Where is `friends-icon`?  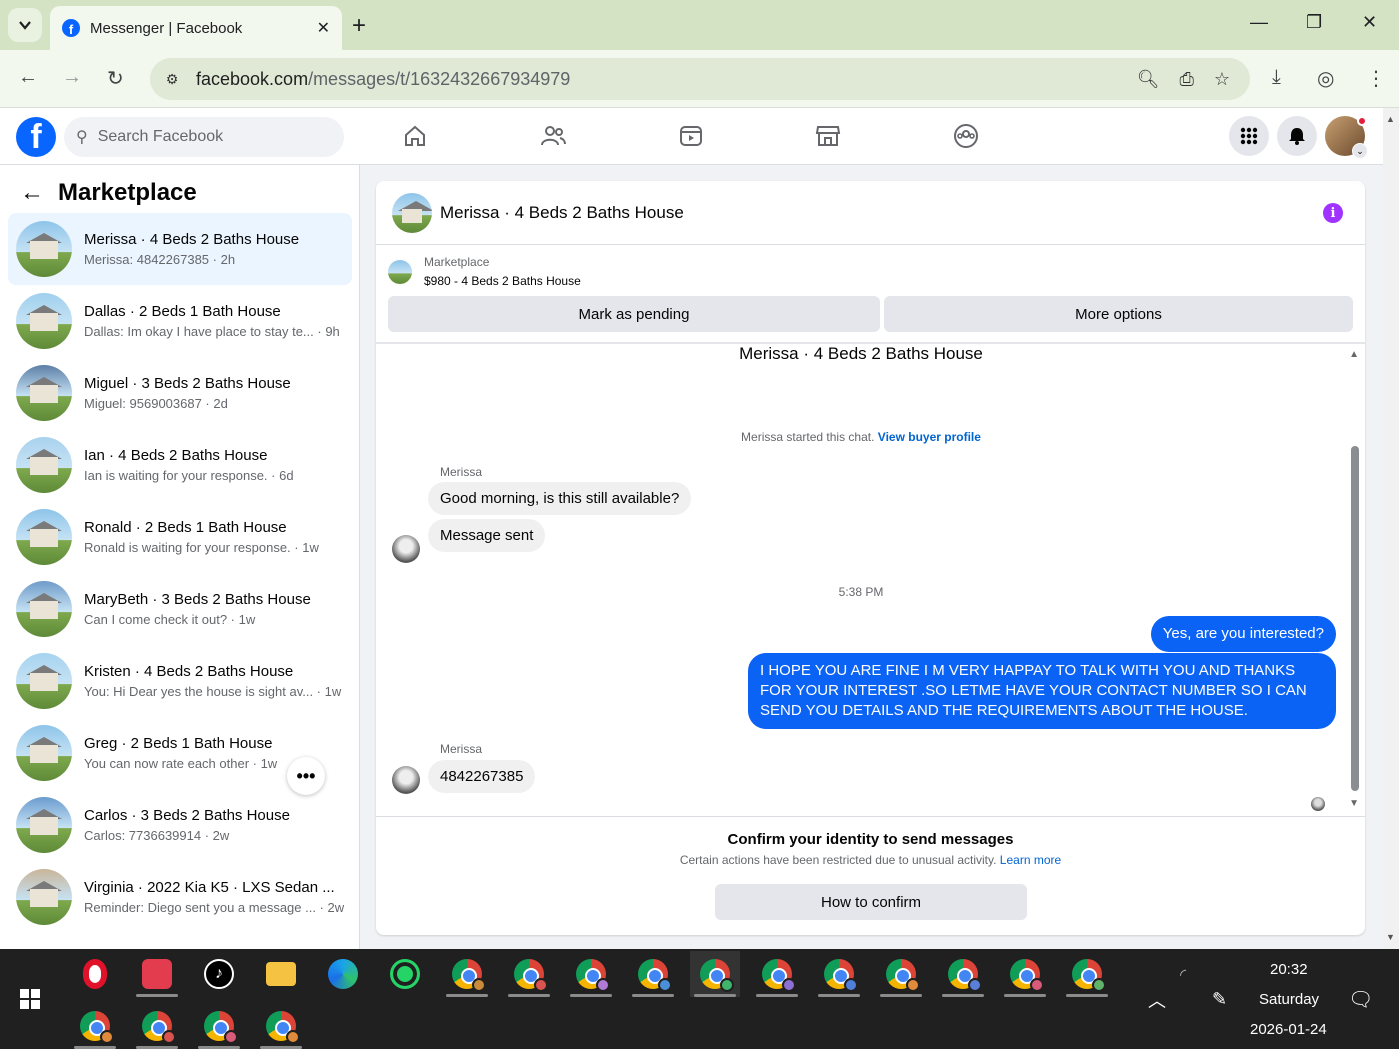 friends-icon is located at coordinates (553, 136).